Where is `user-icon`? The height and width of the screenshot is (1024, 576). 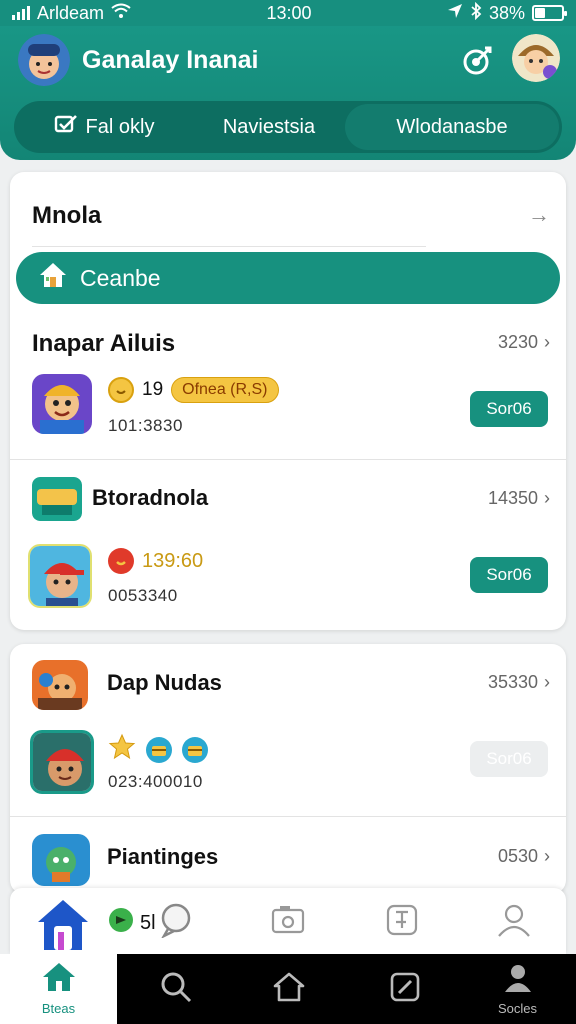
user-icon is located at coordinates (514, 920).